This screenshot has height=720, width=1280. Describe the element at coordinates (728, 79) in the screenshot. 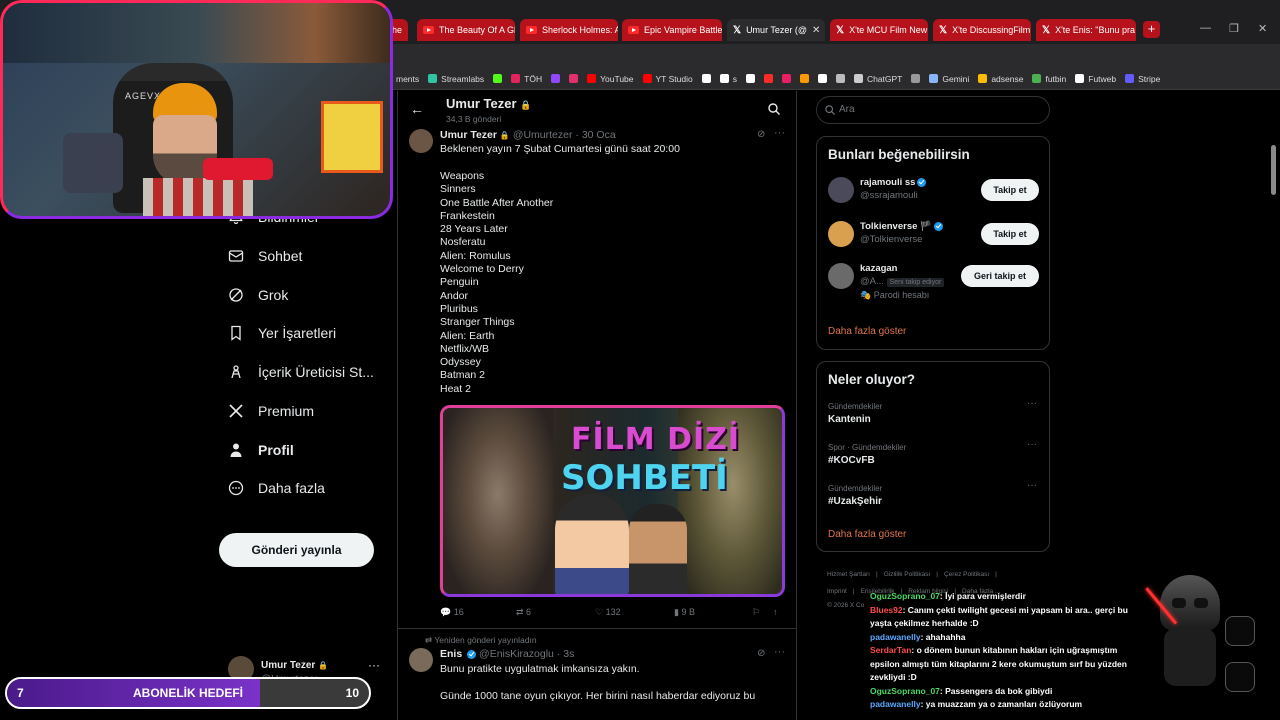

I see `bookmark-item: s` at that location.